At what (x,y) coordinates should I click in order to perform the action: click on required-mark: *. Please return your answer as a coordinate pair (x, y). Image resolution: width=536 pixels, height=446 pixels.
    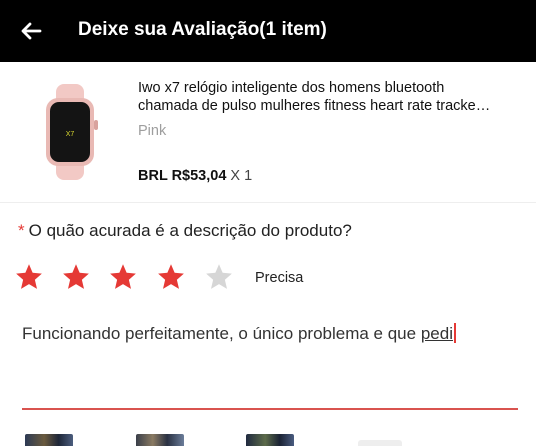
    Looking at the image, I should click on (21, 230).